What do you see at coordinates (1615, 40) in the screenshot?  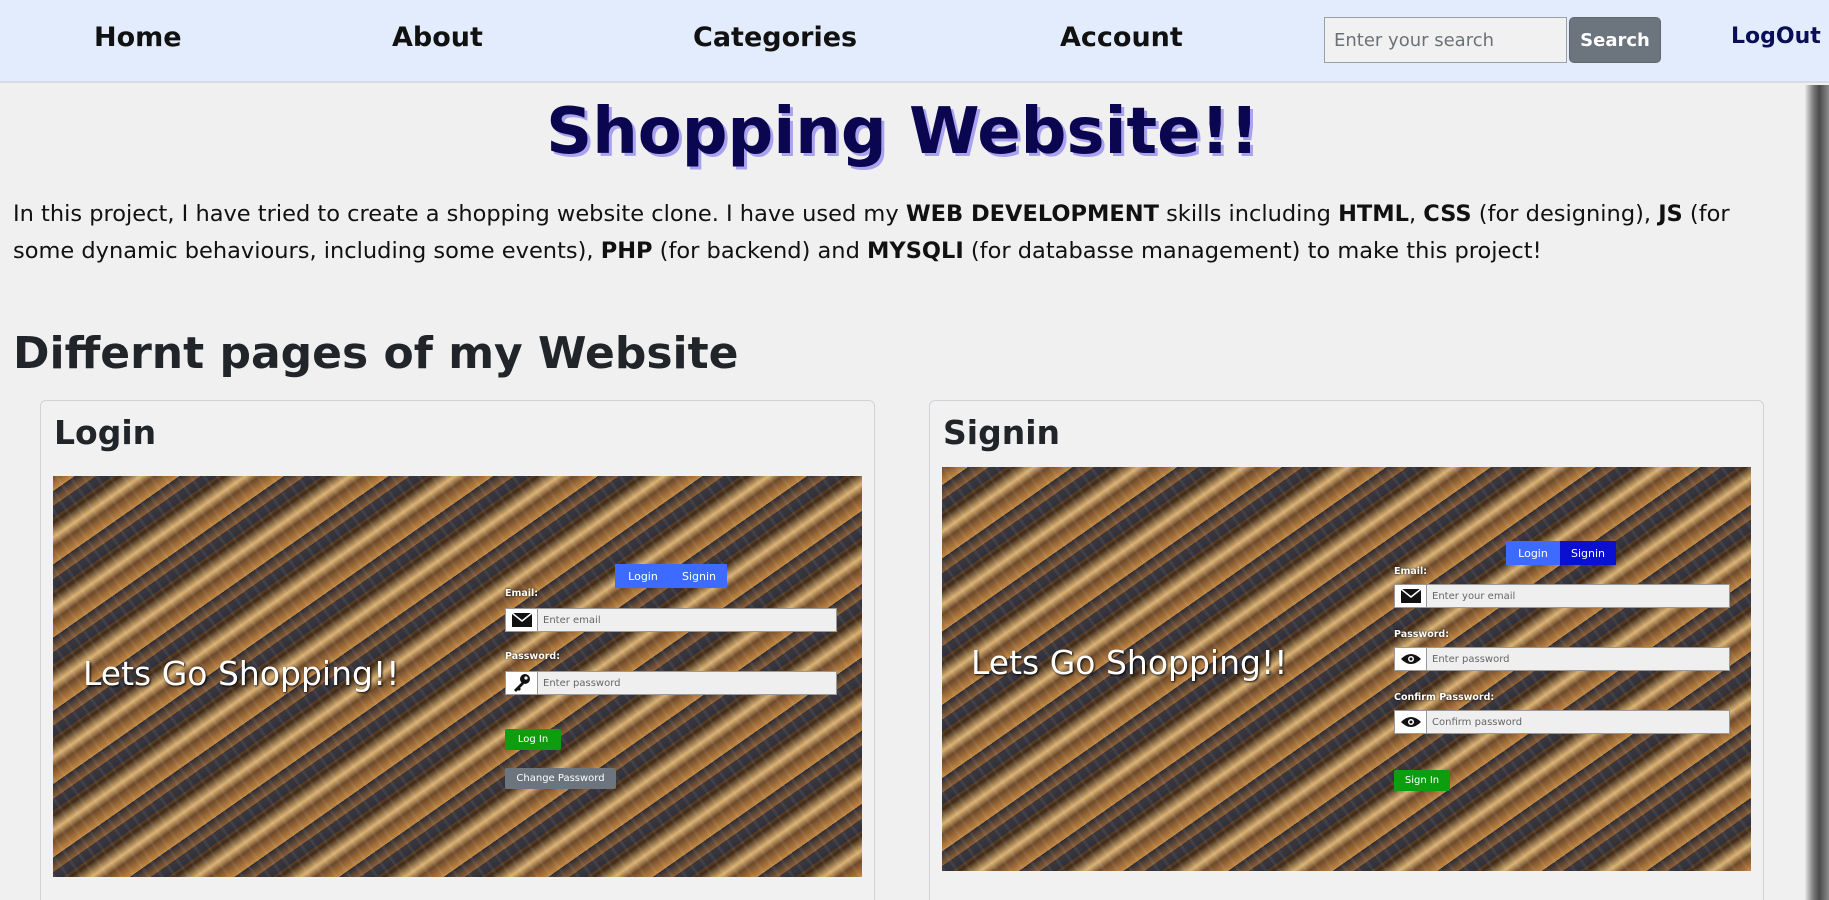 I see `search-button: Search` at bounding box center [1615, 40].